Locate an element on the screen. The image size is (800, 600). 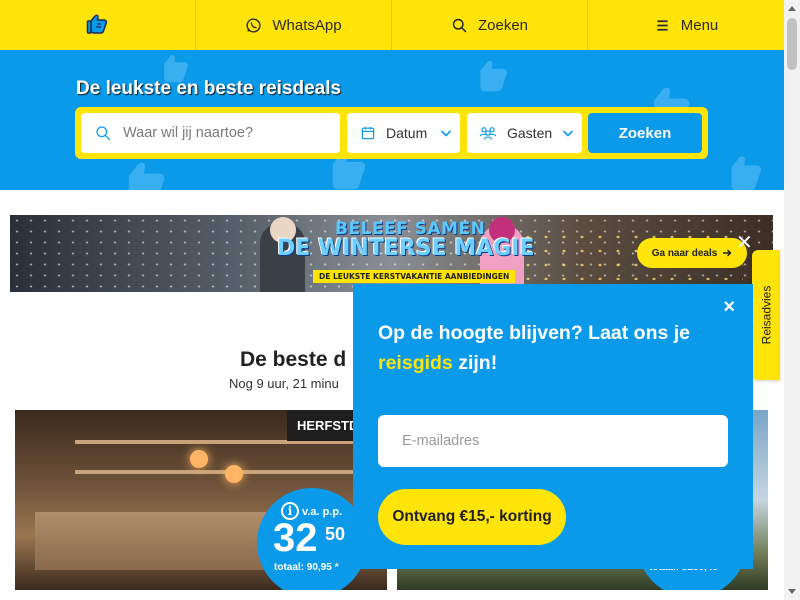
calendar-icon is located at coordinates (368, 133).